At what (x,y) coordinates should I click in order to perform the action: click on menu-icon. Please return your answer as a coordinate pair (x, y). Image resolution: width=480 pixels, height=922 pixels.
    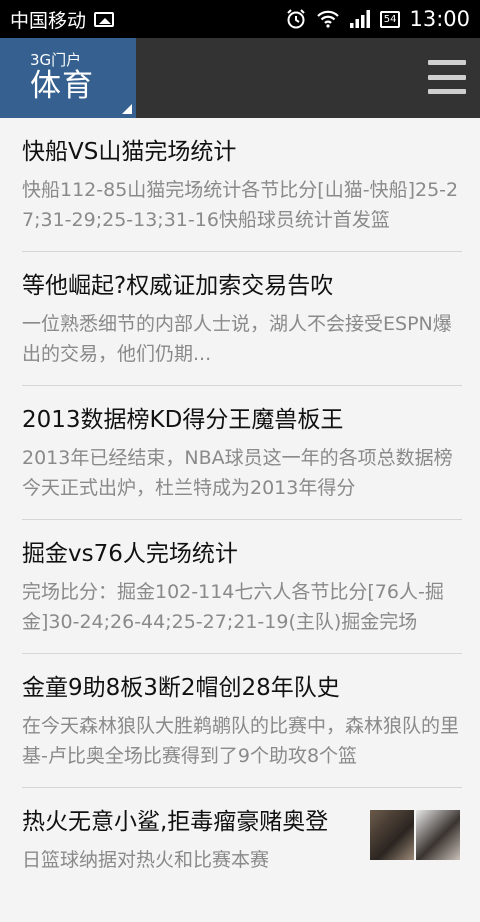
    Looking at the image, I should click on (447, 77).